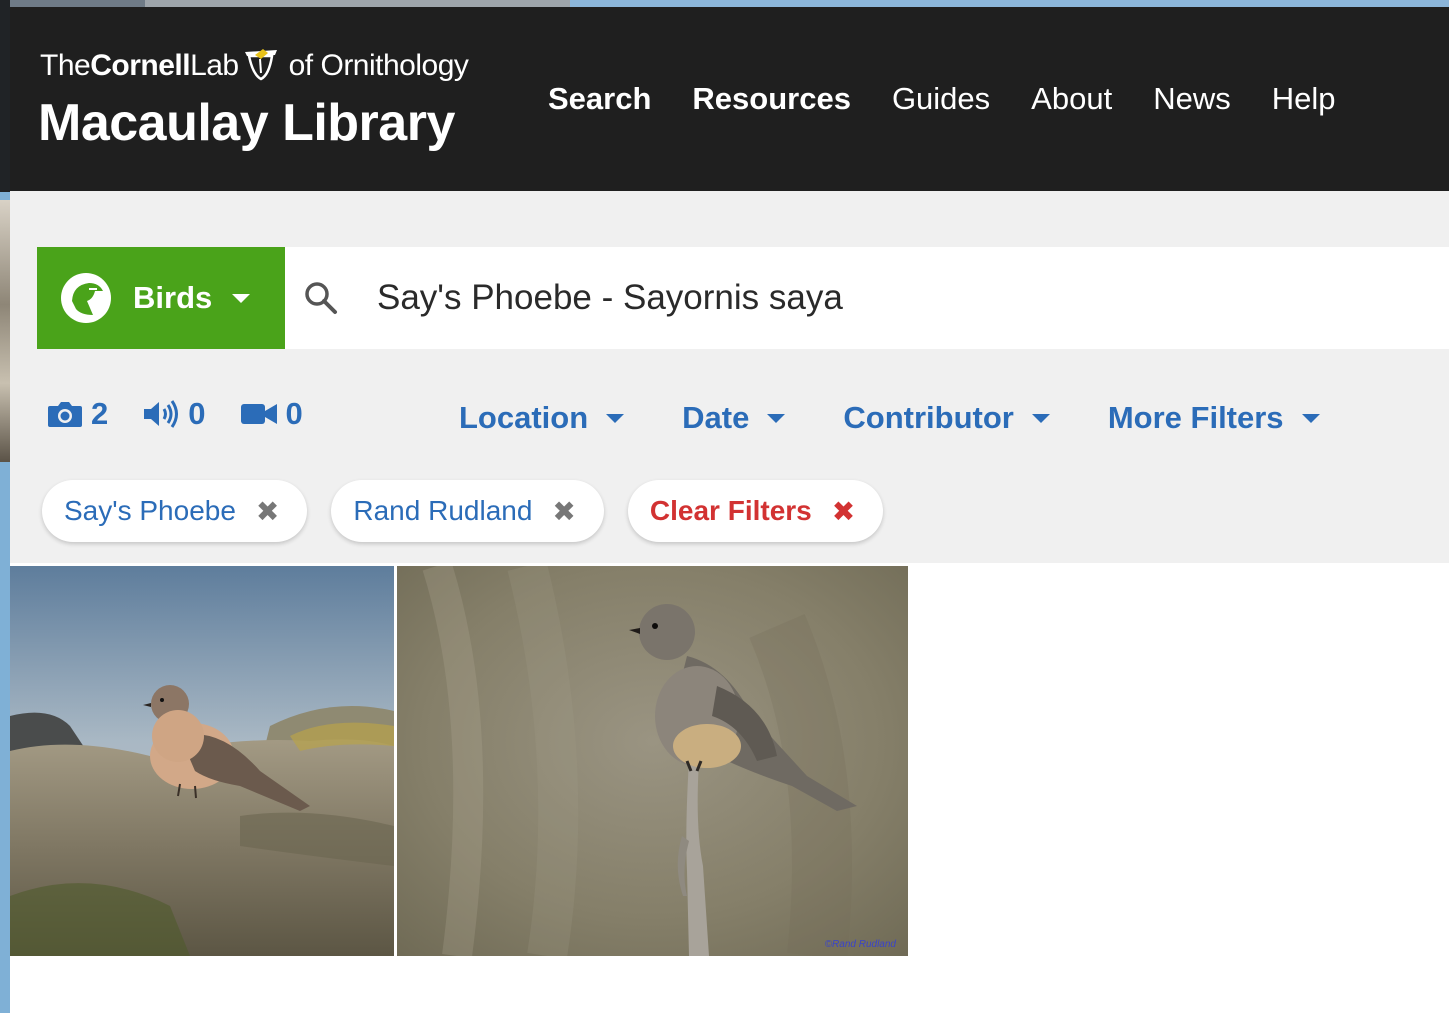 The width and height of the screenshot is (1449, 1013). Describe the element at coordinates (197, 413) in the screenshot. I see `audio-count: 0` at that location.